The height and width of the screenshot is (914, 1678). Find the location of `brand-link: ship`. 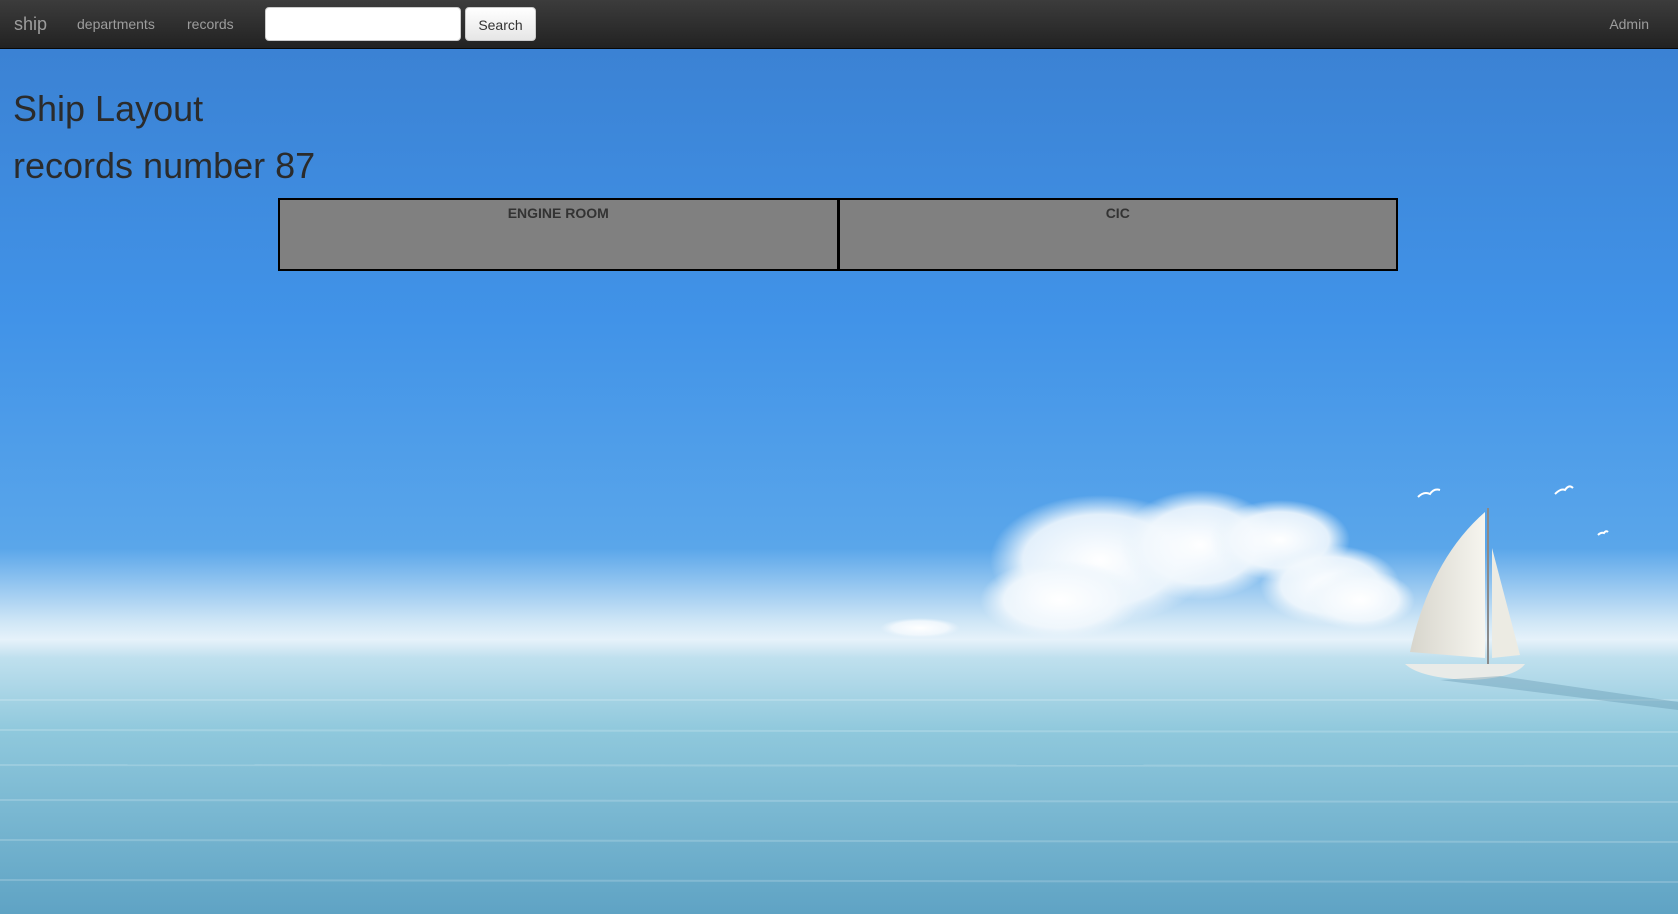

brand-link: ship is located at coordinates (30, 24).